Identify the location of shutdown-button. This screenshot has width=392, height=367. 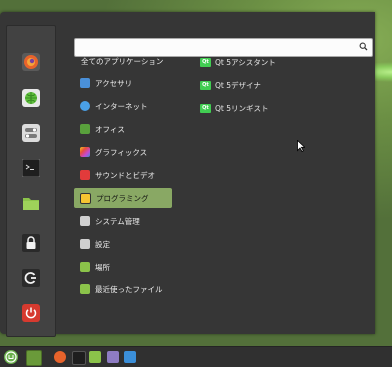
(31, 313).